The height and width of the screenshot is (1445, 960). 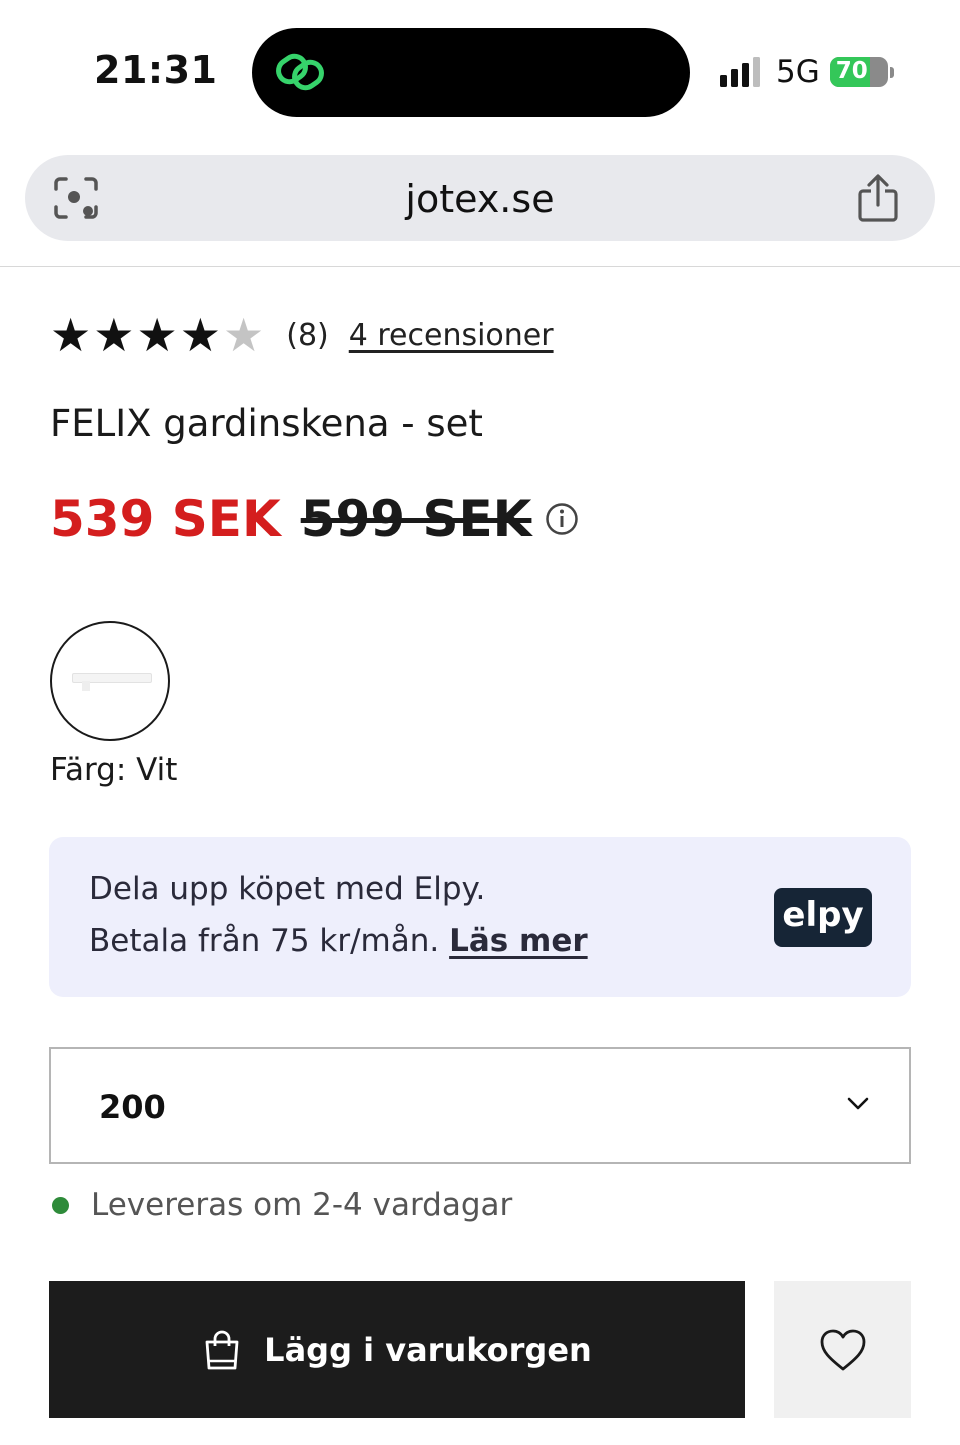 What do you see at coordinates (307, 335) in the screenshot?
I see `rating-count: (8)` at bounding box center [307, 335].